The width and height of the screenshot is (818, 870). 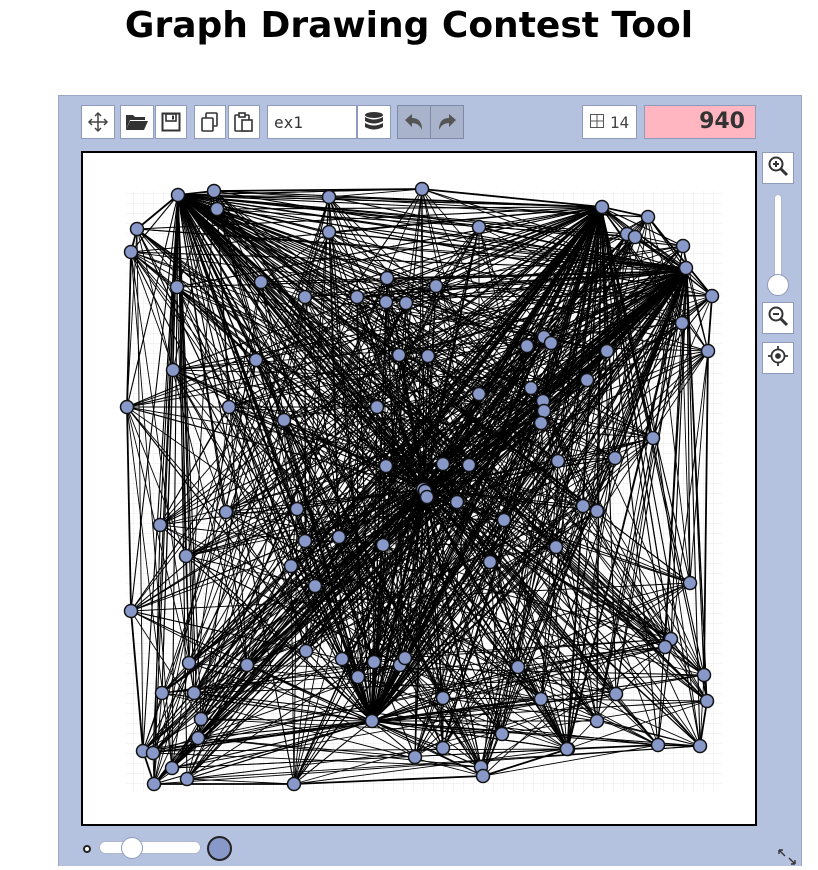 What do you see at coordinates (414, 122) in the screenshot?
I see `undo-button` at bounding box center [414, 122].